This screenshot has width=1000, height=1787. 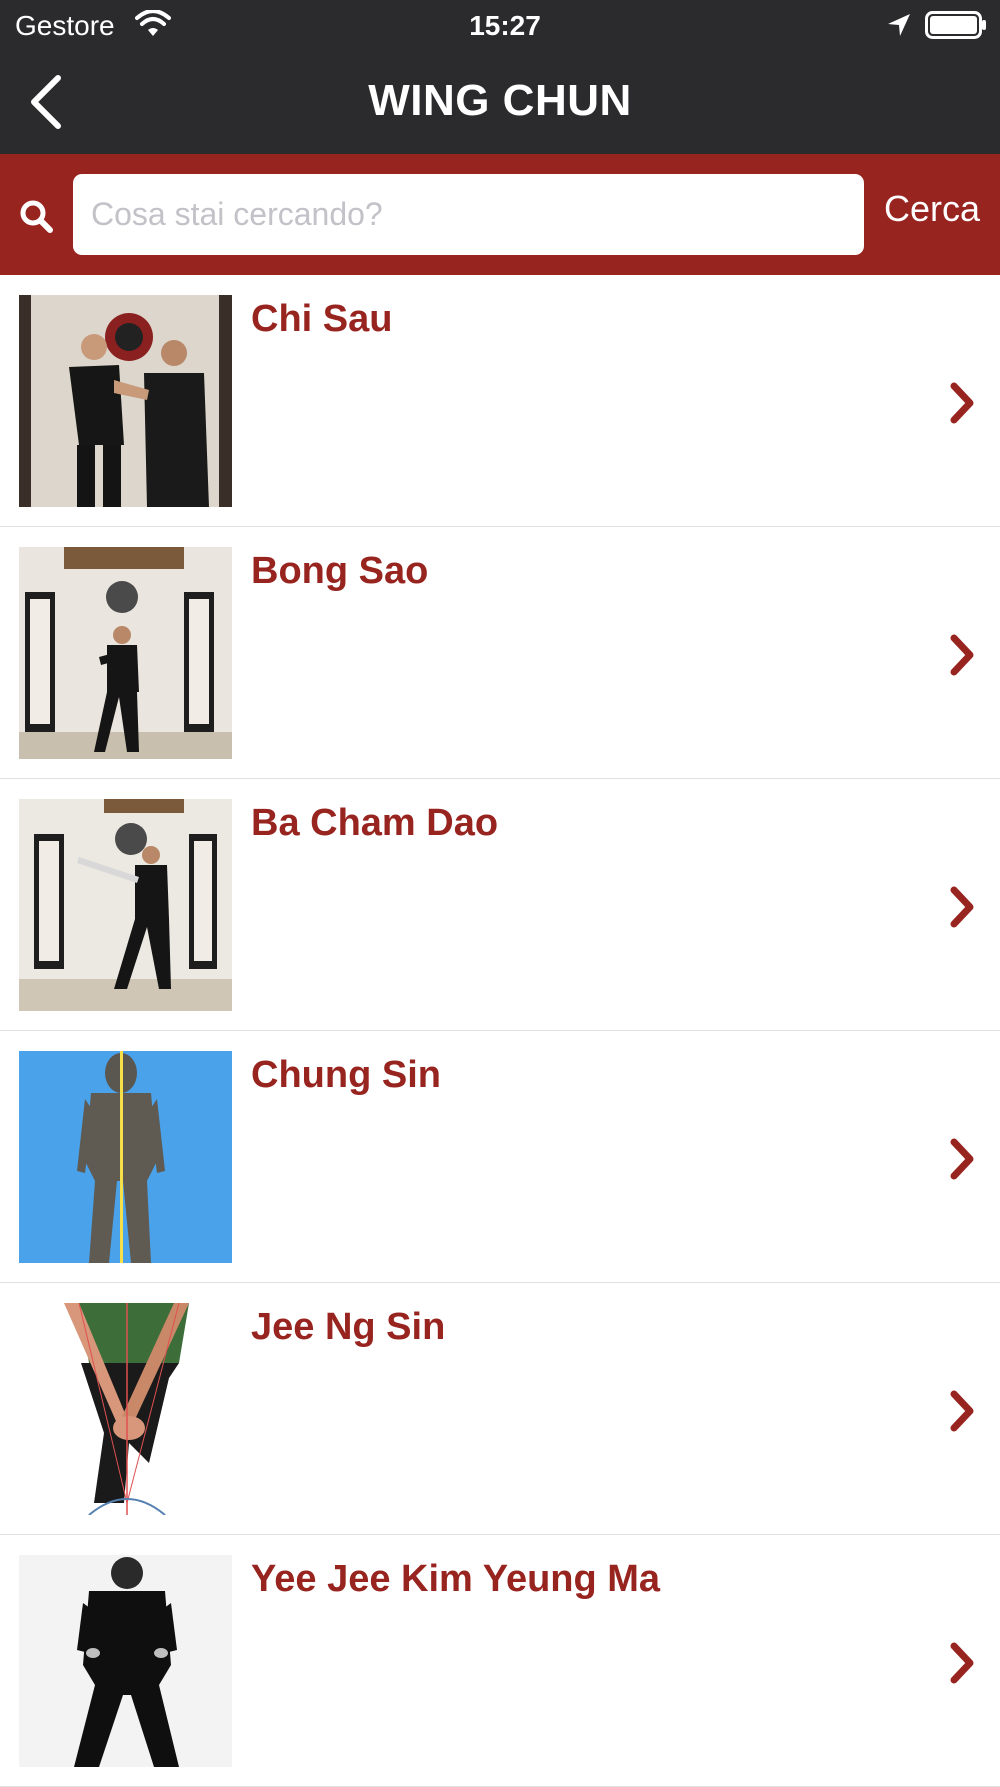 I want to click on item-title: Ba Cham Dao, so click(x=375, y=823).